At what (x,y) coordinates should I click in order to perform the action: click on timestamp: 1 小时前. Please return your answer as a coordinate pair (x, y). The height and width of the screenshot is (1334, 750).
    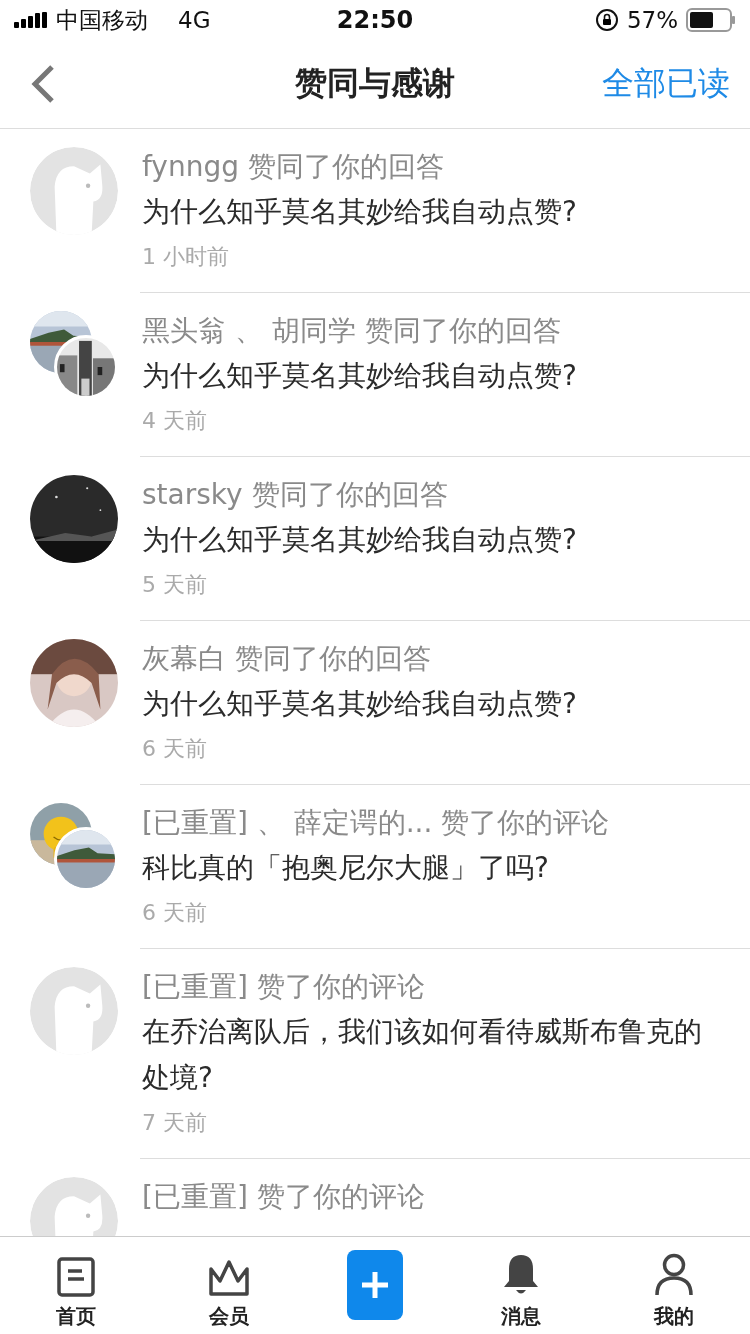
    Looking at the image, I should click on (185, 257).